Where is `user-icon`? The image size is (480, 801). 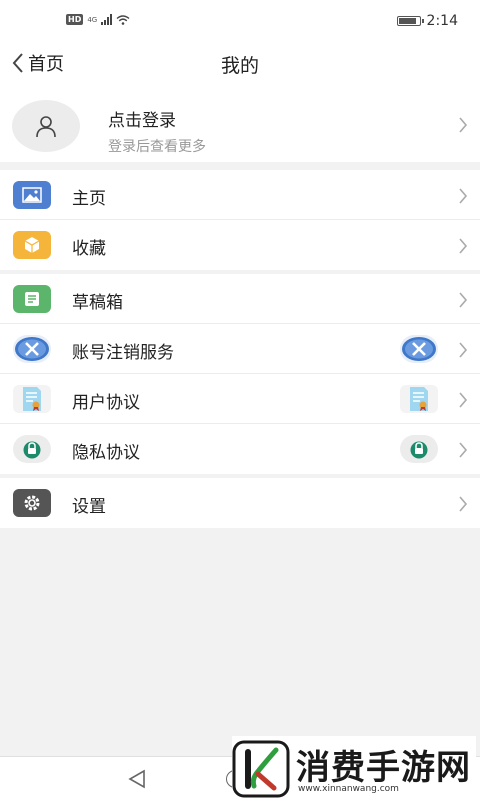
user-icon is located at coordinates (46, 127).